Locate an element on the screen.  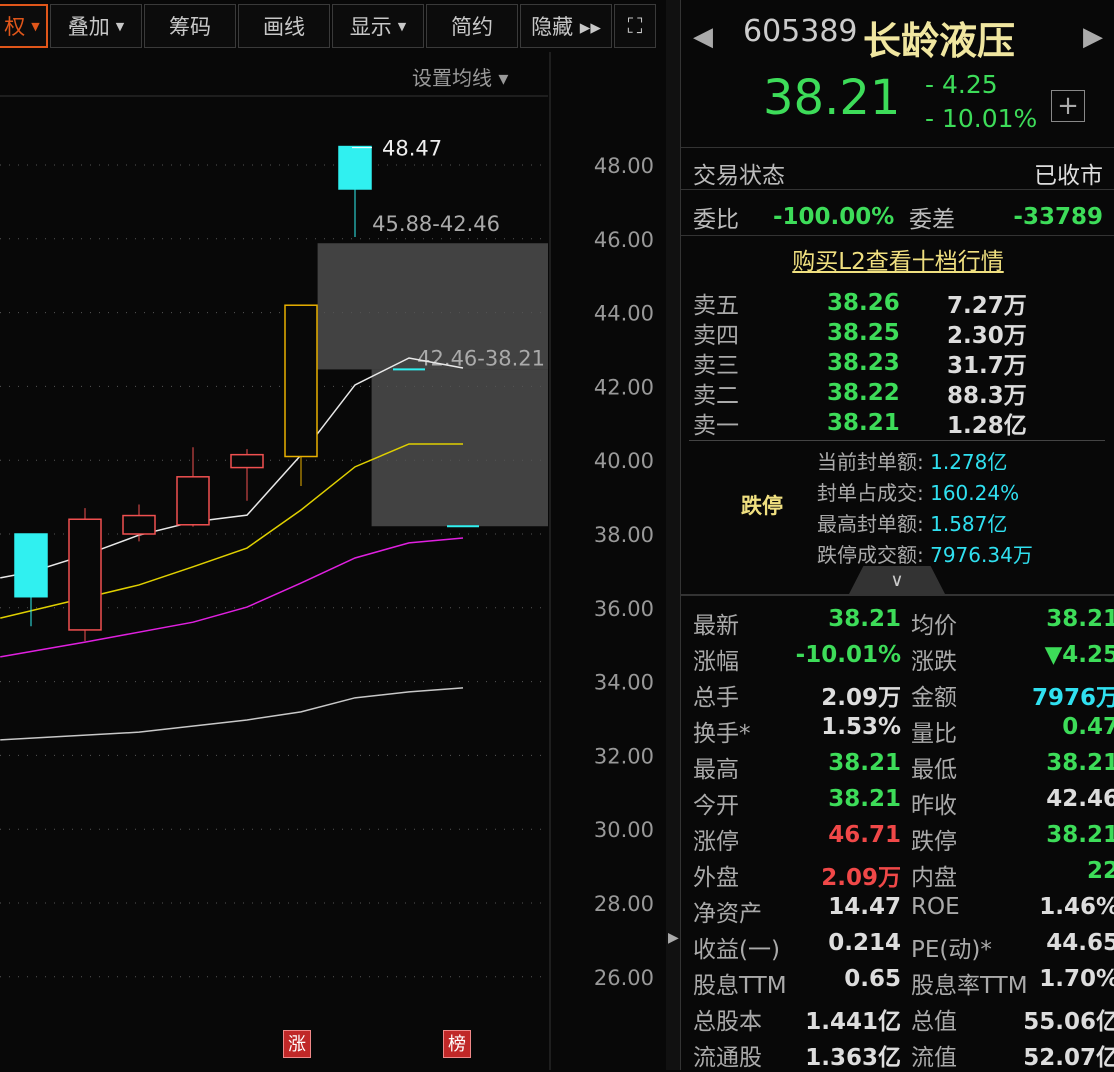
stat-item: 昨收 42.46 is located at coordinates (1012, 803).